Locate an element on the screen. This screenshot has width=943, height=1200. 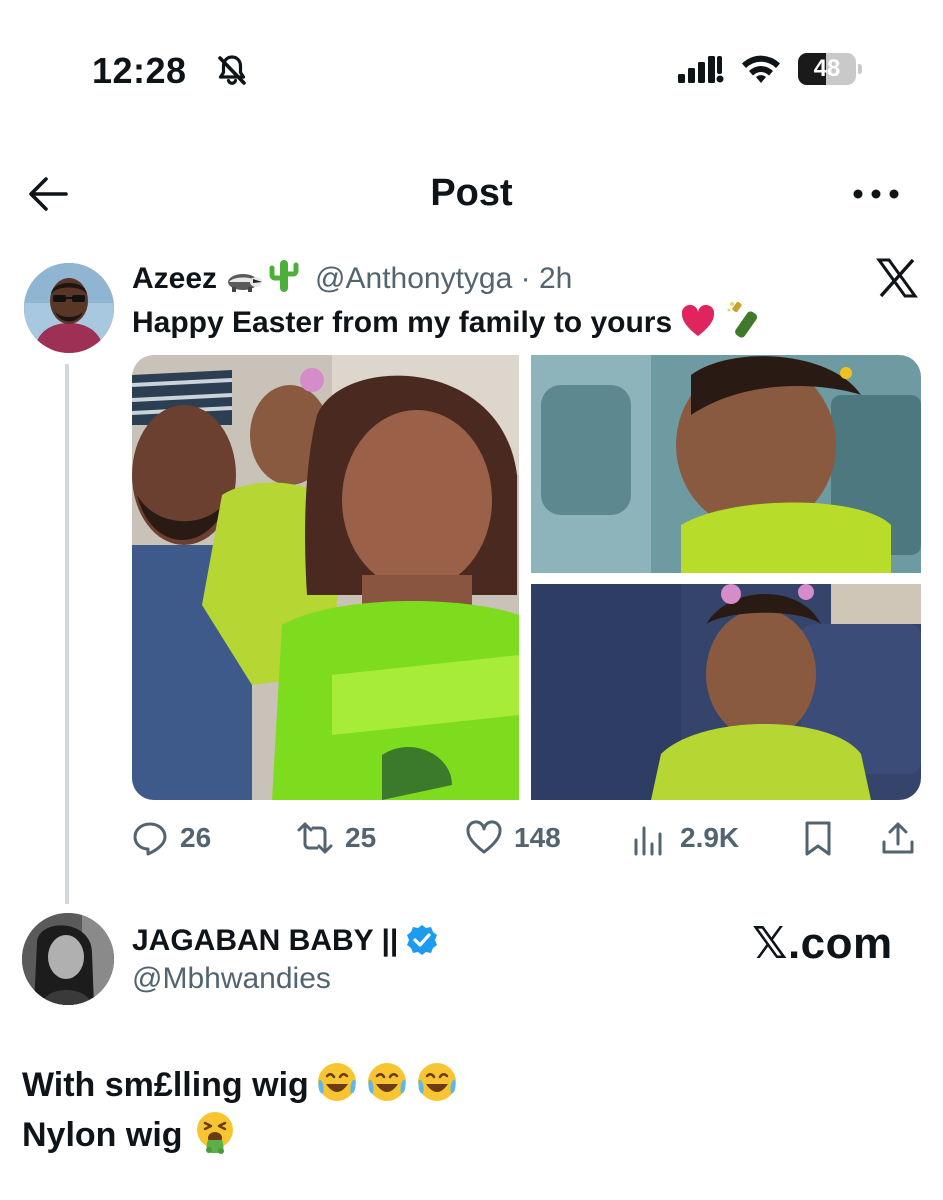
post-text-content: Happy Easter from my family to yours is located at coordinates (402, 322).